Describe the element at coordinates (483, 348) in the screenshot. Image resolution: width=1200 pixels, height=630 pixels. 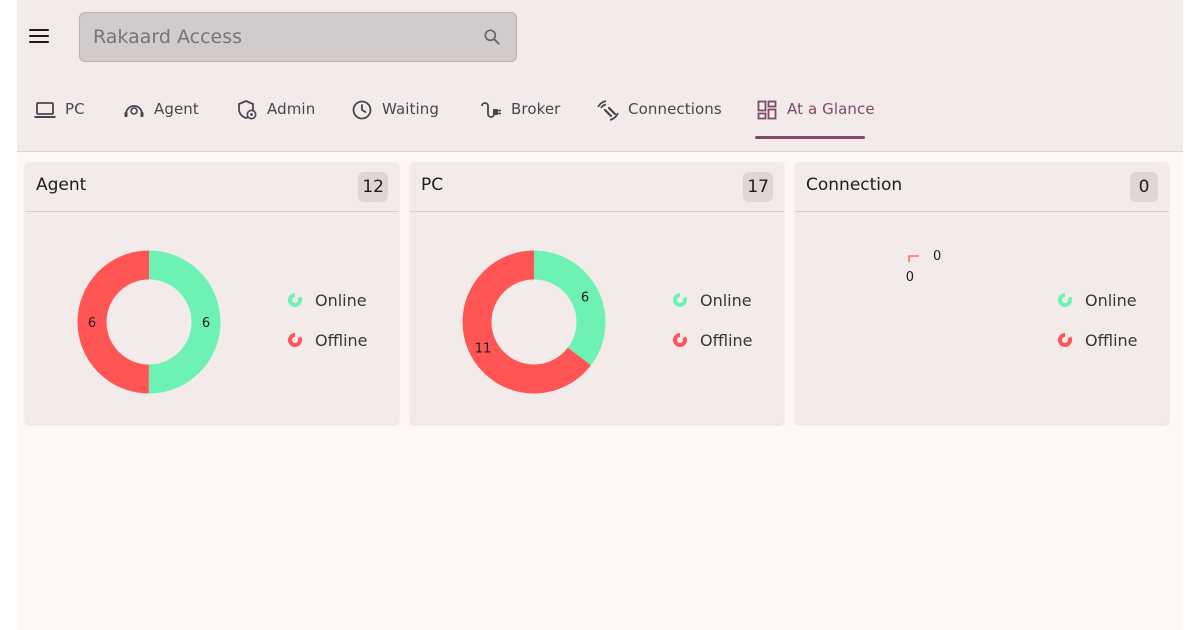
I see `offline-value-label: 11` at that location.